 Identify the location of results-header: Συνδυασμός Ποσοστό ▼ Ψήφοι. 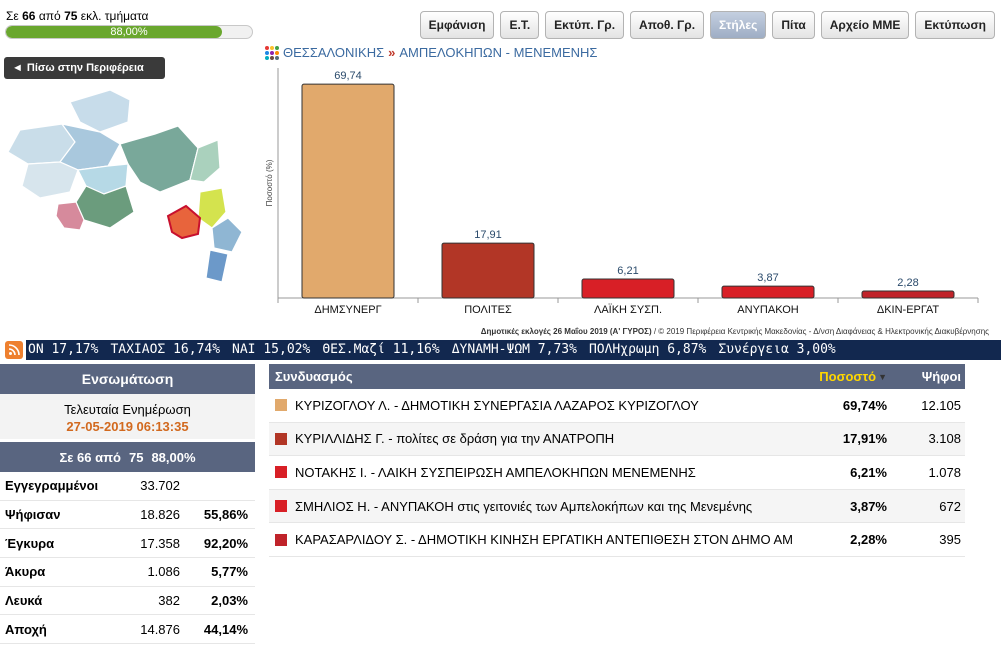
(617, 376).